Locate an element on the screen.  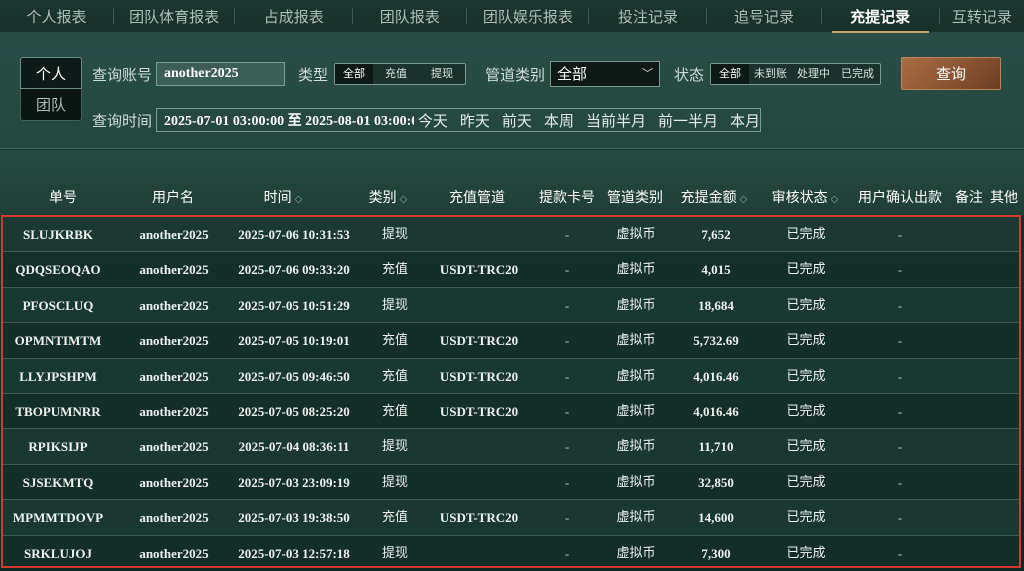
column-header-label: 充提金额 is located at coordinates (708, 198).